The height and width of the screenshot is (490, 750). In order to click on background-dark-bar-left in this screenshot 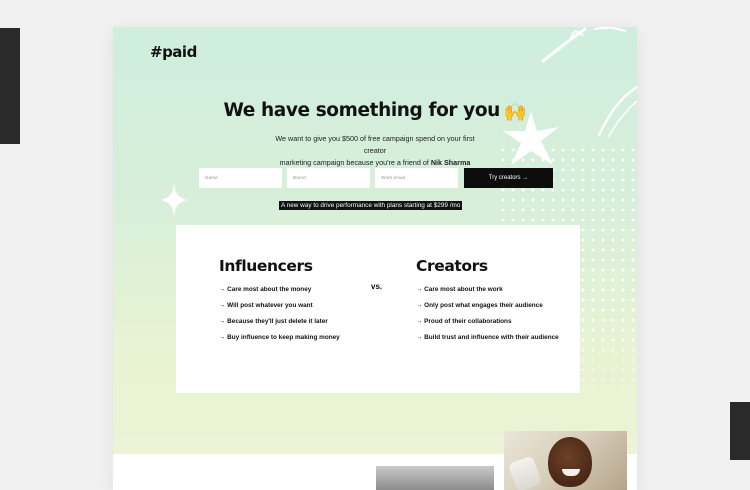, I will do `click(10, 86)`.